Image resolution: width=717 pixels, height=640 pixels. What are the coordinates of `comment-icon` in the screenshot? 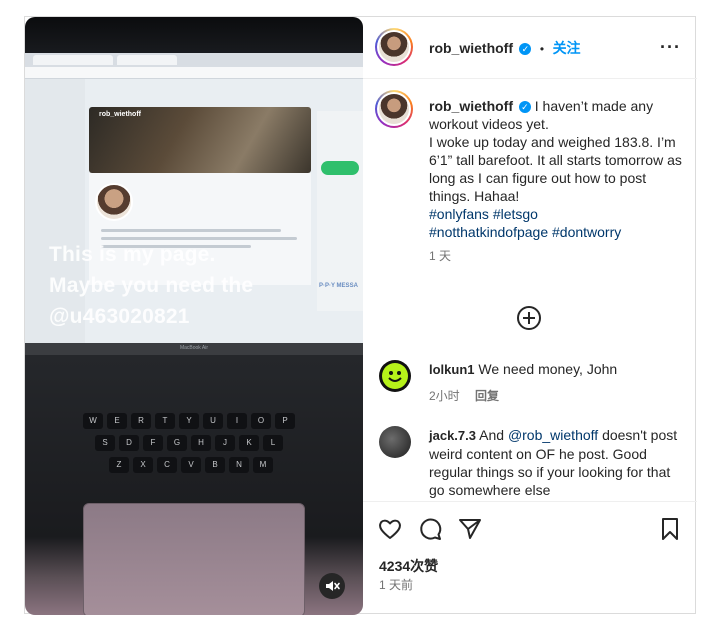 It's located at (431, 529).